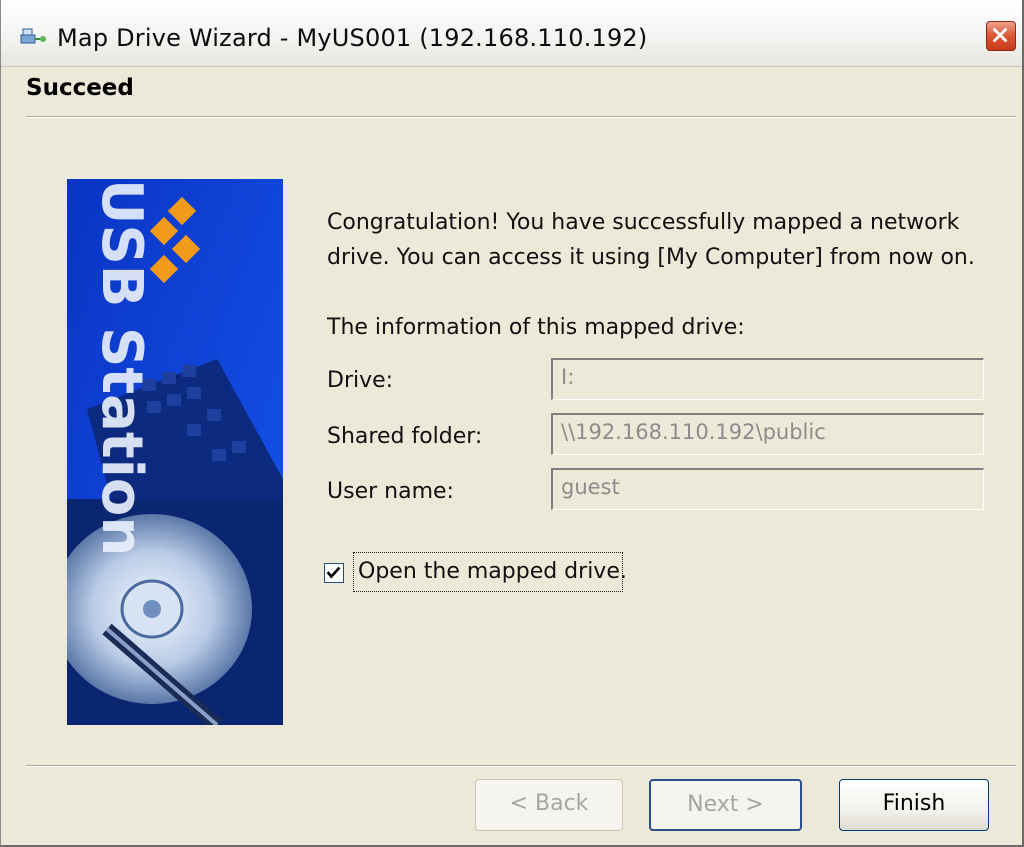  What do you see at coordinates (767, 489) in the screenshot?
I see `user-name-field: guest` at bounding box center [767, 489].